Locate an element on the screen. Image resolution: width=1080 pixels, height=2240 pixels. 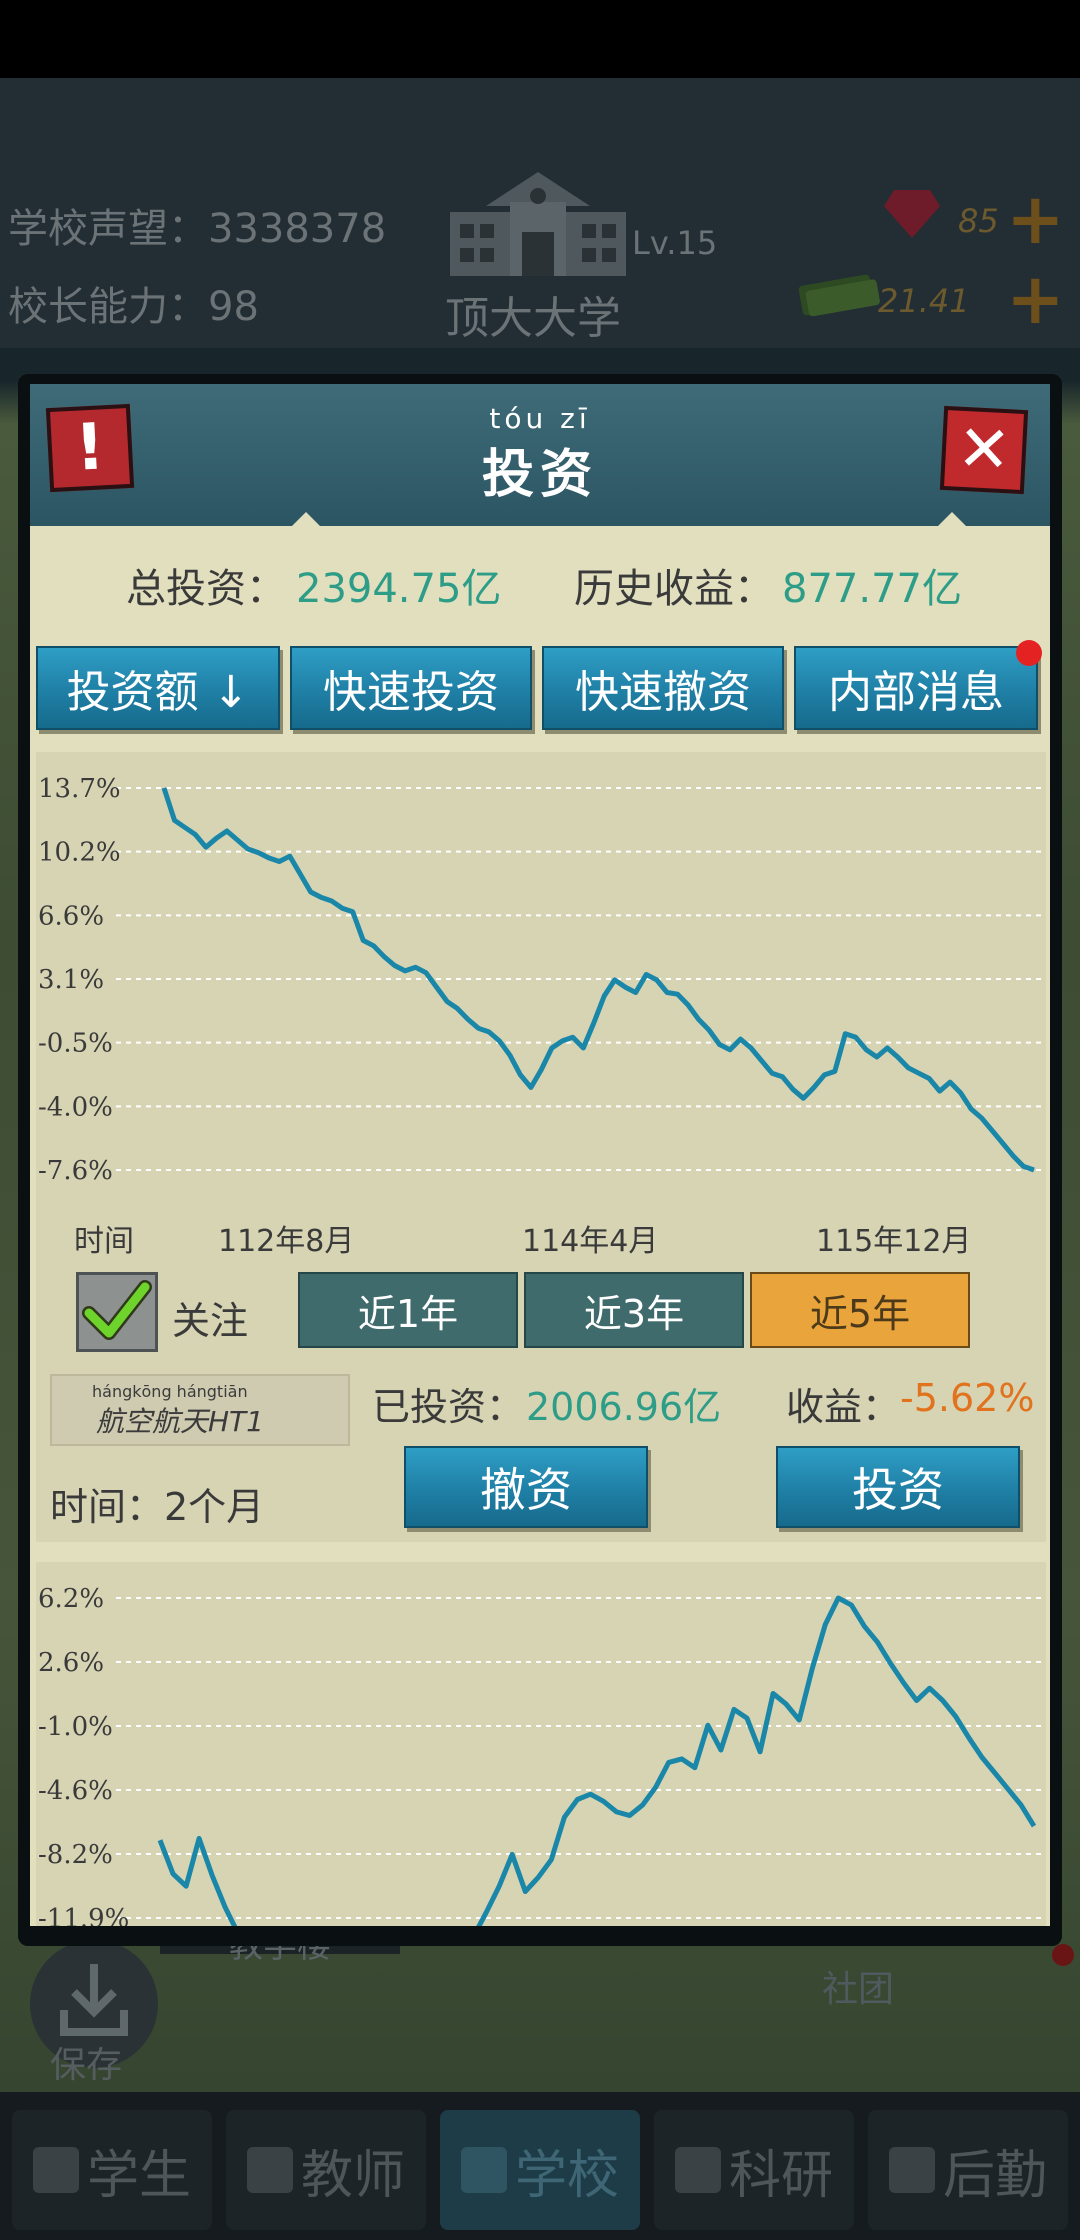
investment-amount-button: 投资额 ↓ is located at coordinates (158, 688).